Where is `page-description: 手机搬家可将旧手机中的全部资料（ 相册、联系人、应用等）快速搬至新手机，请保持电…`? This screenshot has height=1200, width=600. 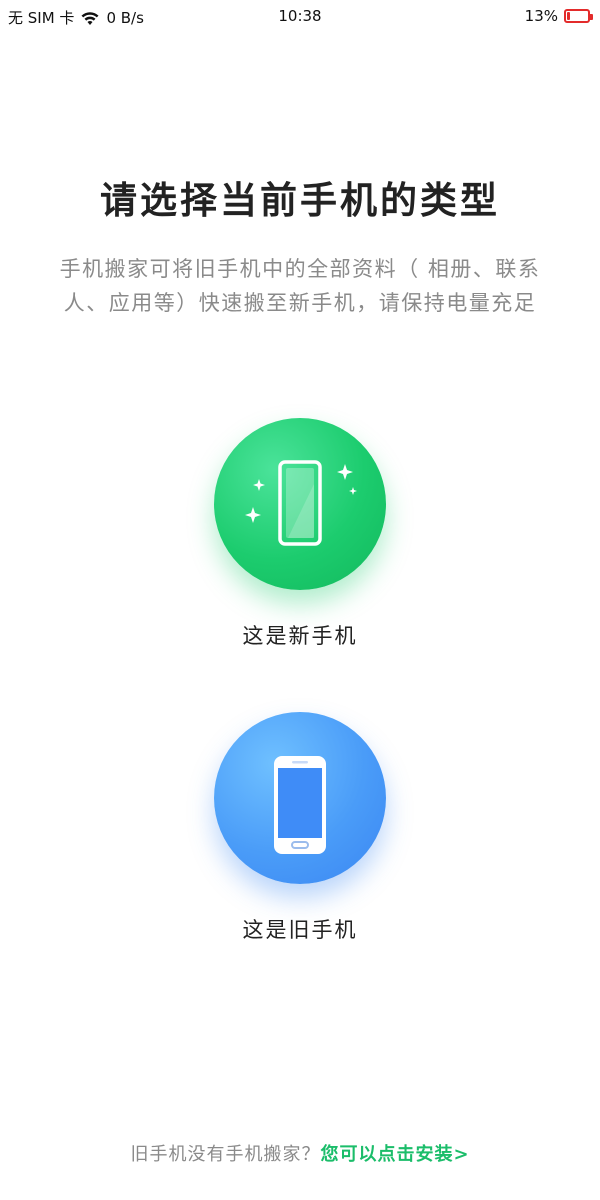 page-description: 手机搬家可将旧手机中的全部资料（ 相册、联系人、应用等）快速搬至新手机，请保持电… is located at coordinates (300, 286).